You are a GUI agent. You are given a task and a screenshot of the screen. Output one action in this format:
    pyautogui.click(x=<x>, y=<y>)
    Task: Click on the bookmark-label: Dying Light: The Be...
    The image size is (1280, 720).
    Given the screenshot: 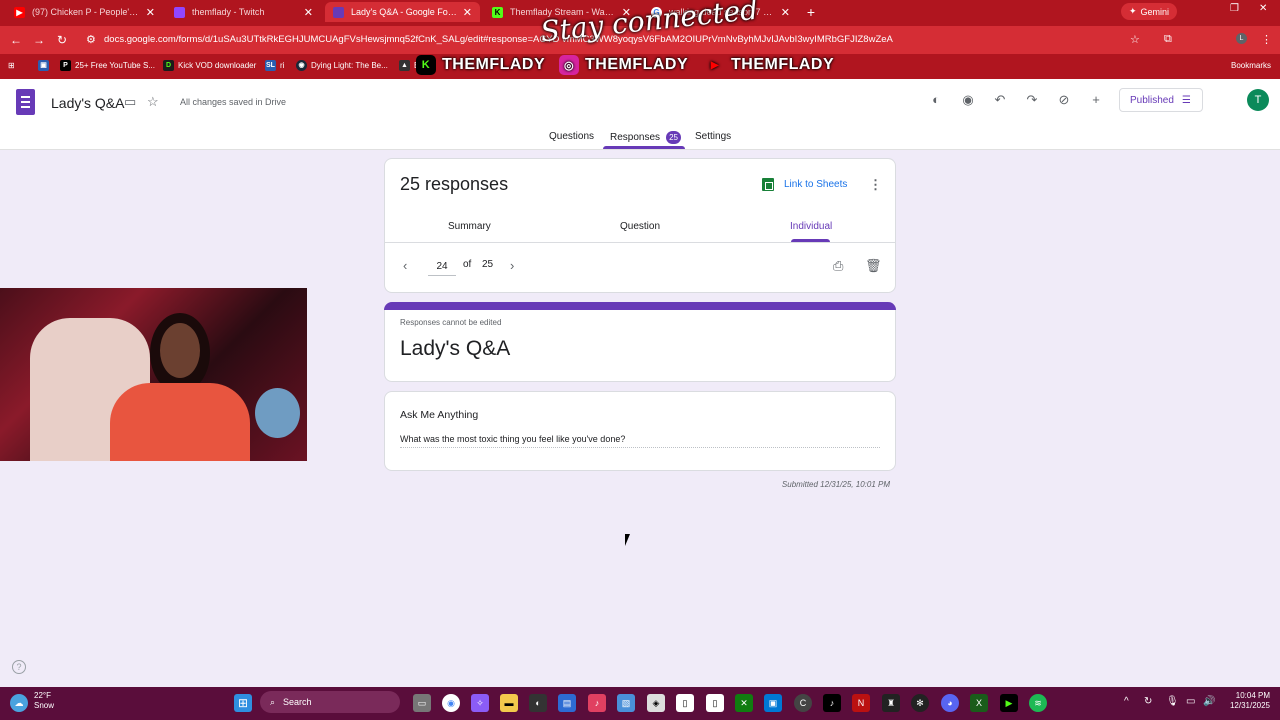 What is the action you would take?
    pyautogui.click(x=349, y=65)
    